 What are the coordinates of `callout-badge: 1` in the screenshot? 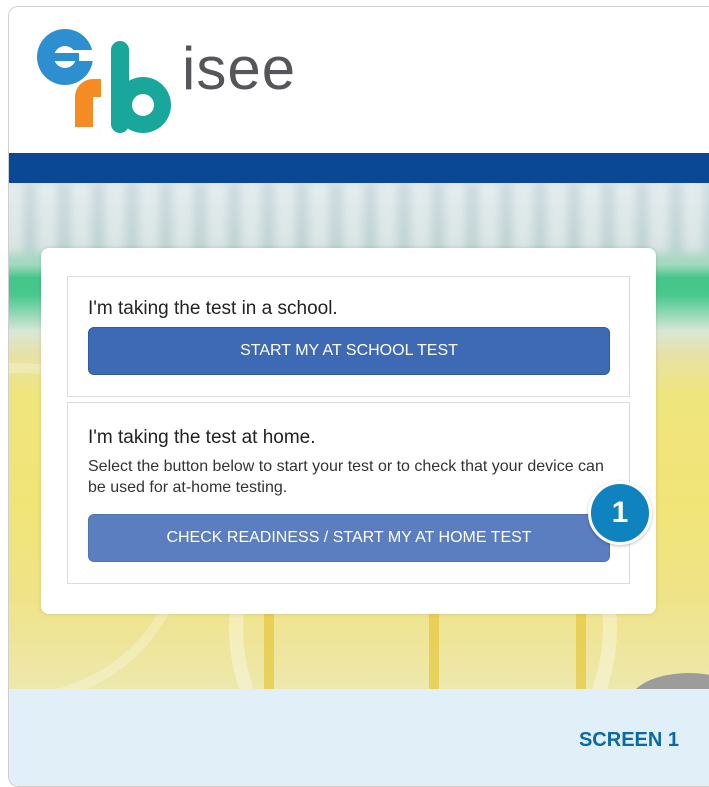 It's located at (620, 513).